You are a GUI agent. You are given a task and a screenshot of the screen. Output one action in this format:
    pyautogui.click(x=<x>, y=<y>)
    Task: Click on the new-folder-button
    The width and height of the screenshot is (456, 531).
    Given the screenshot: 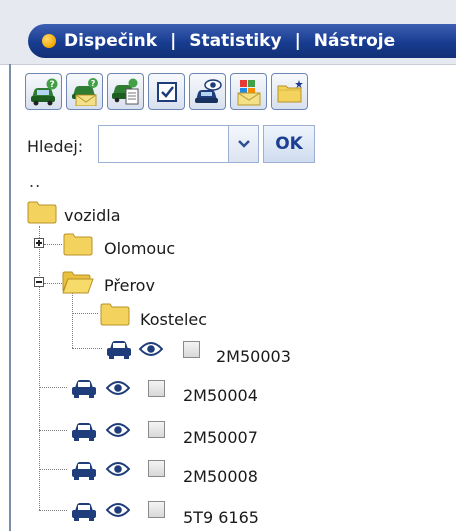 What is the action you would take?
    pyautogui.click(x=289, y=91)
    